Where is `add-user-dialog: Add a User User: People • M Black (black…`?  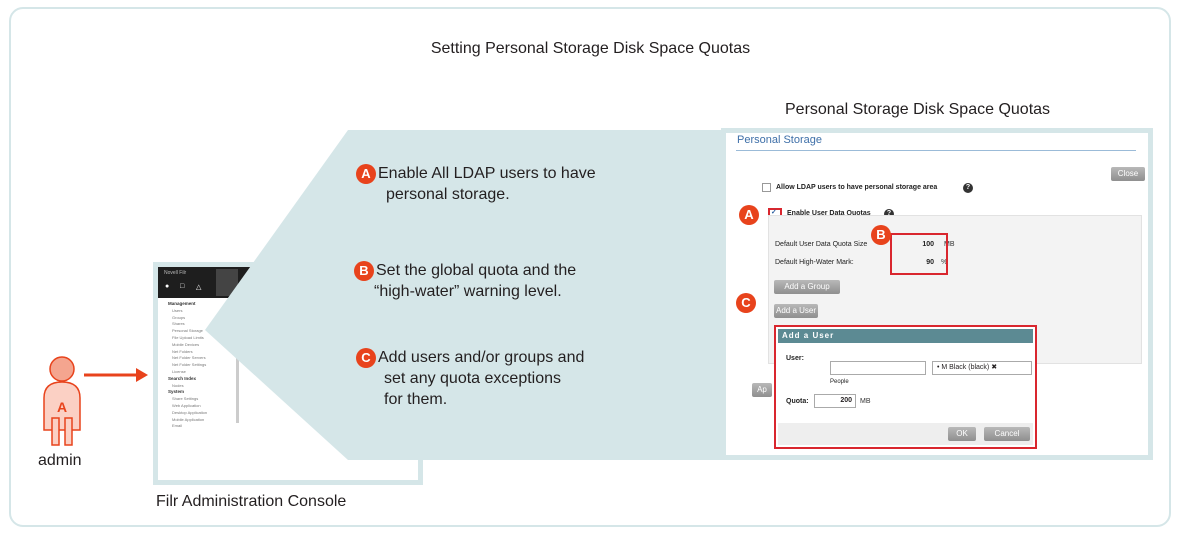
add-user-dialog: Add a User User: People • M Black (black… is located at coordinates (905, 387).